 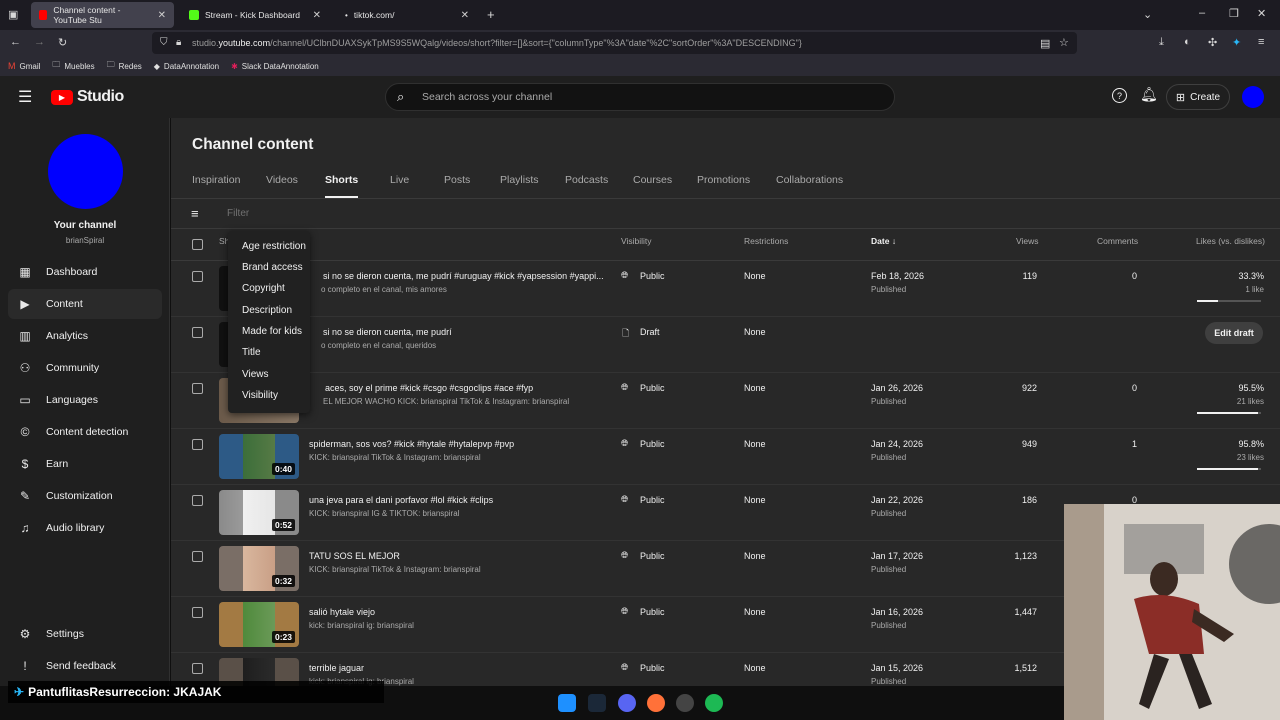 What do you see at coordinates (85, 171) in the screenshot?
I see `channel-avatar` at bounding box center [85, 171].